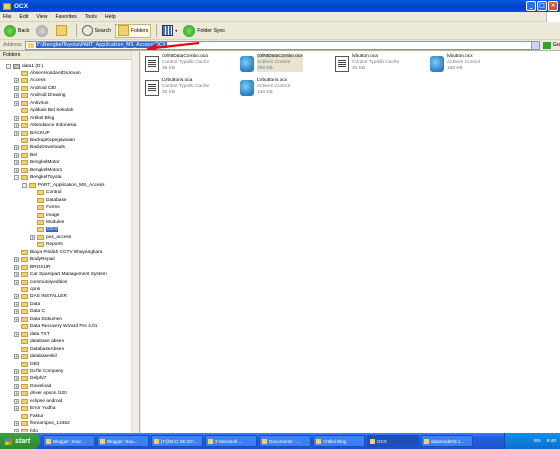 This screenshot has width=560, height=449. What do you see at coordinates (375, 63) in the screenshot?
I see `file-meta: lvbutton.oca Control Typelib Cache 30 KB` at bounding box center [375, 63].